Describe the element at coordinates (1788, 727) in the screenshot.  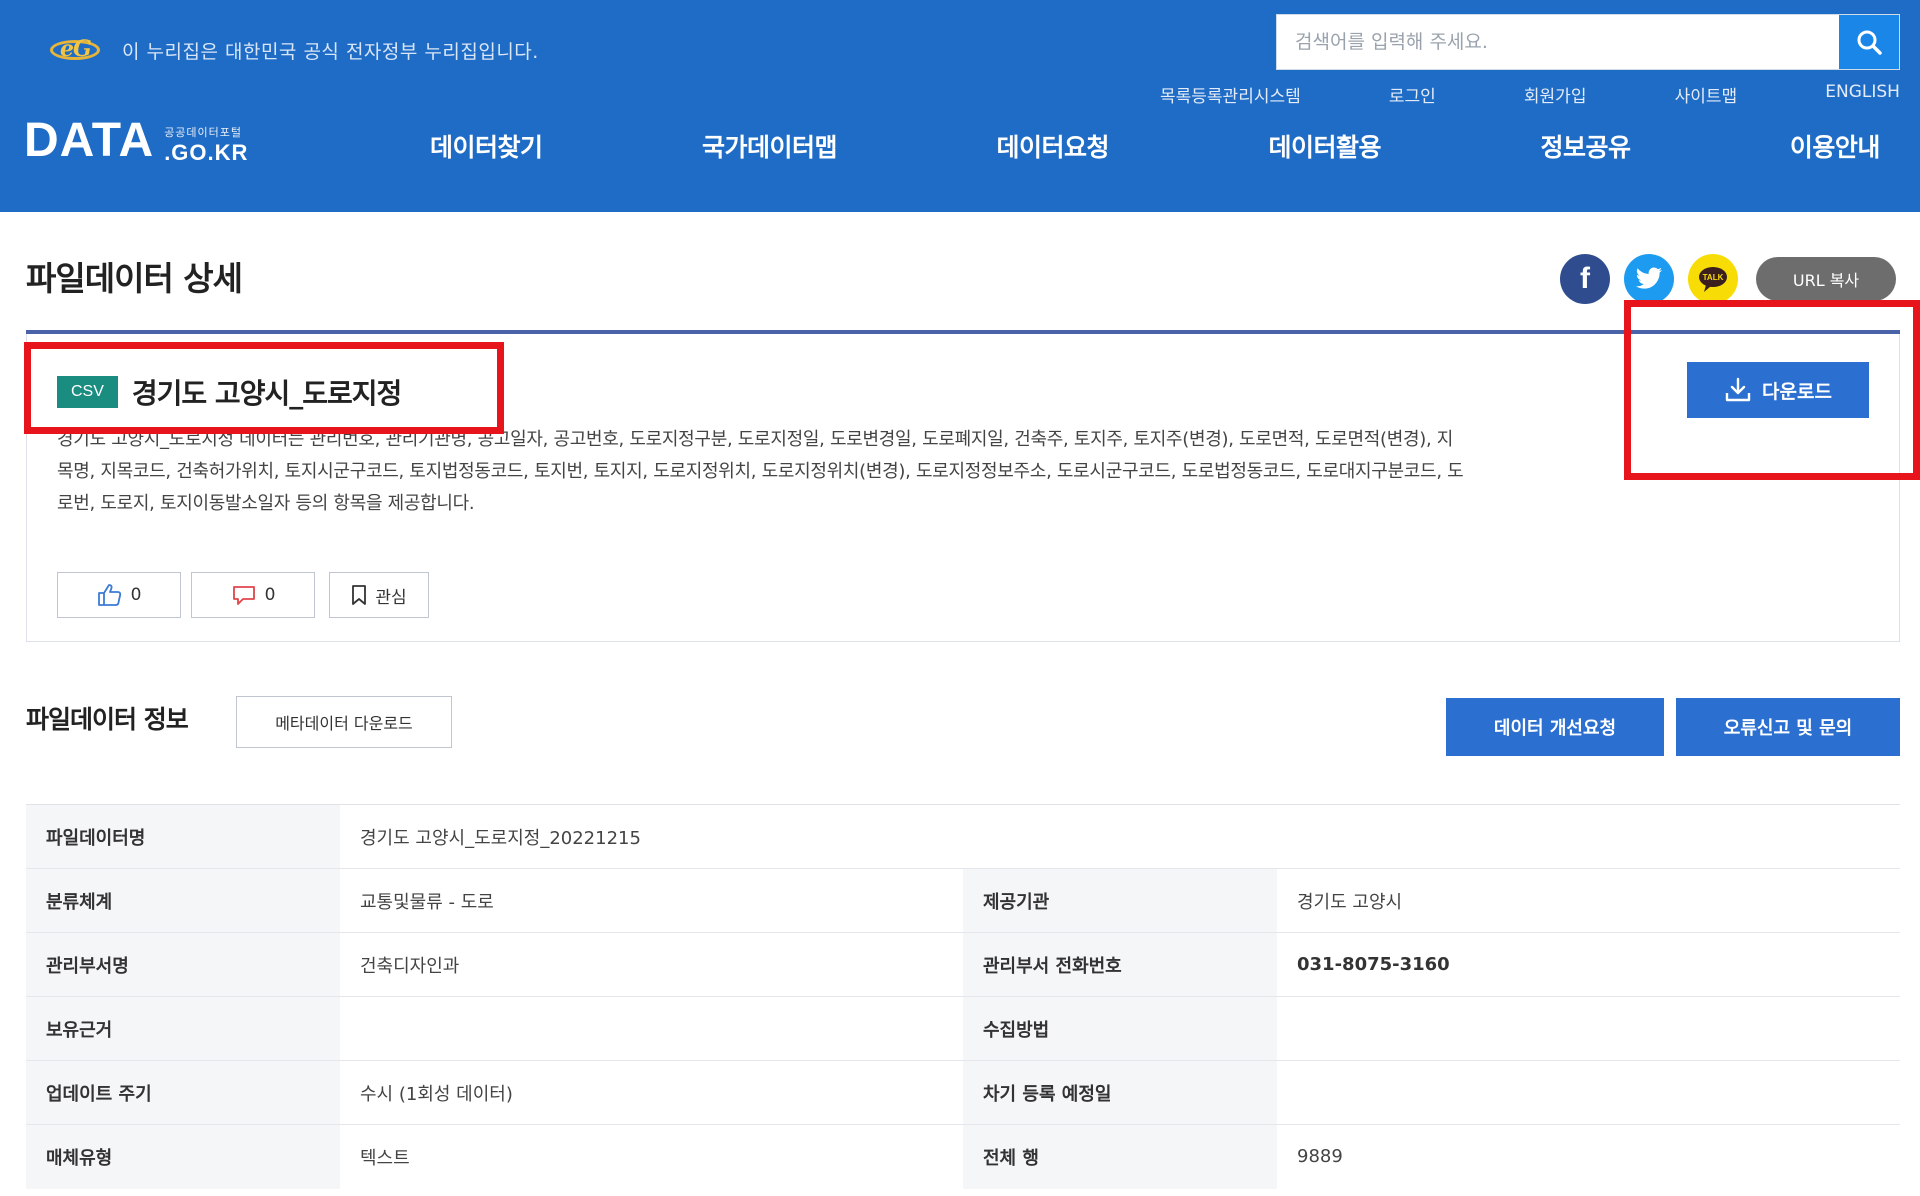
I see `error-report-button: 오류신고 및 문의` at that location.